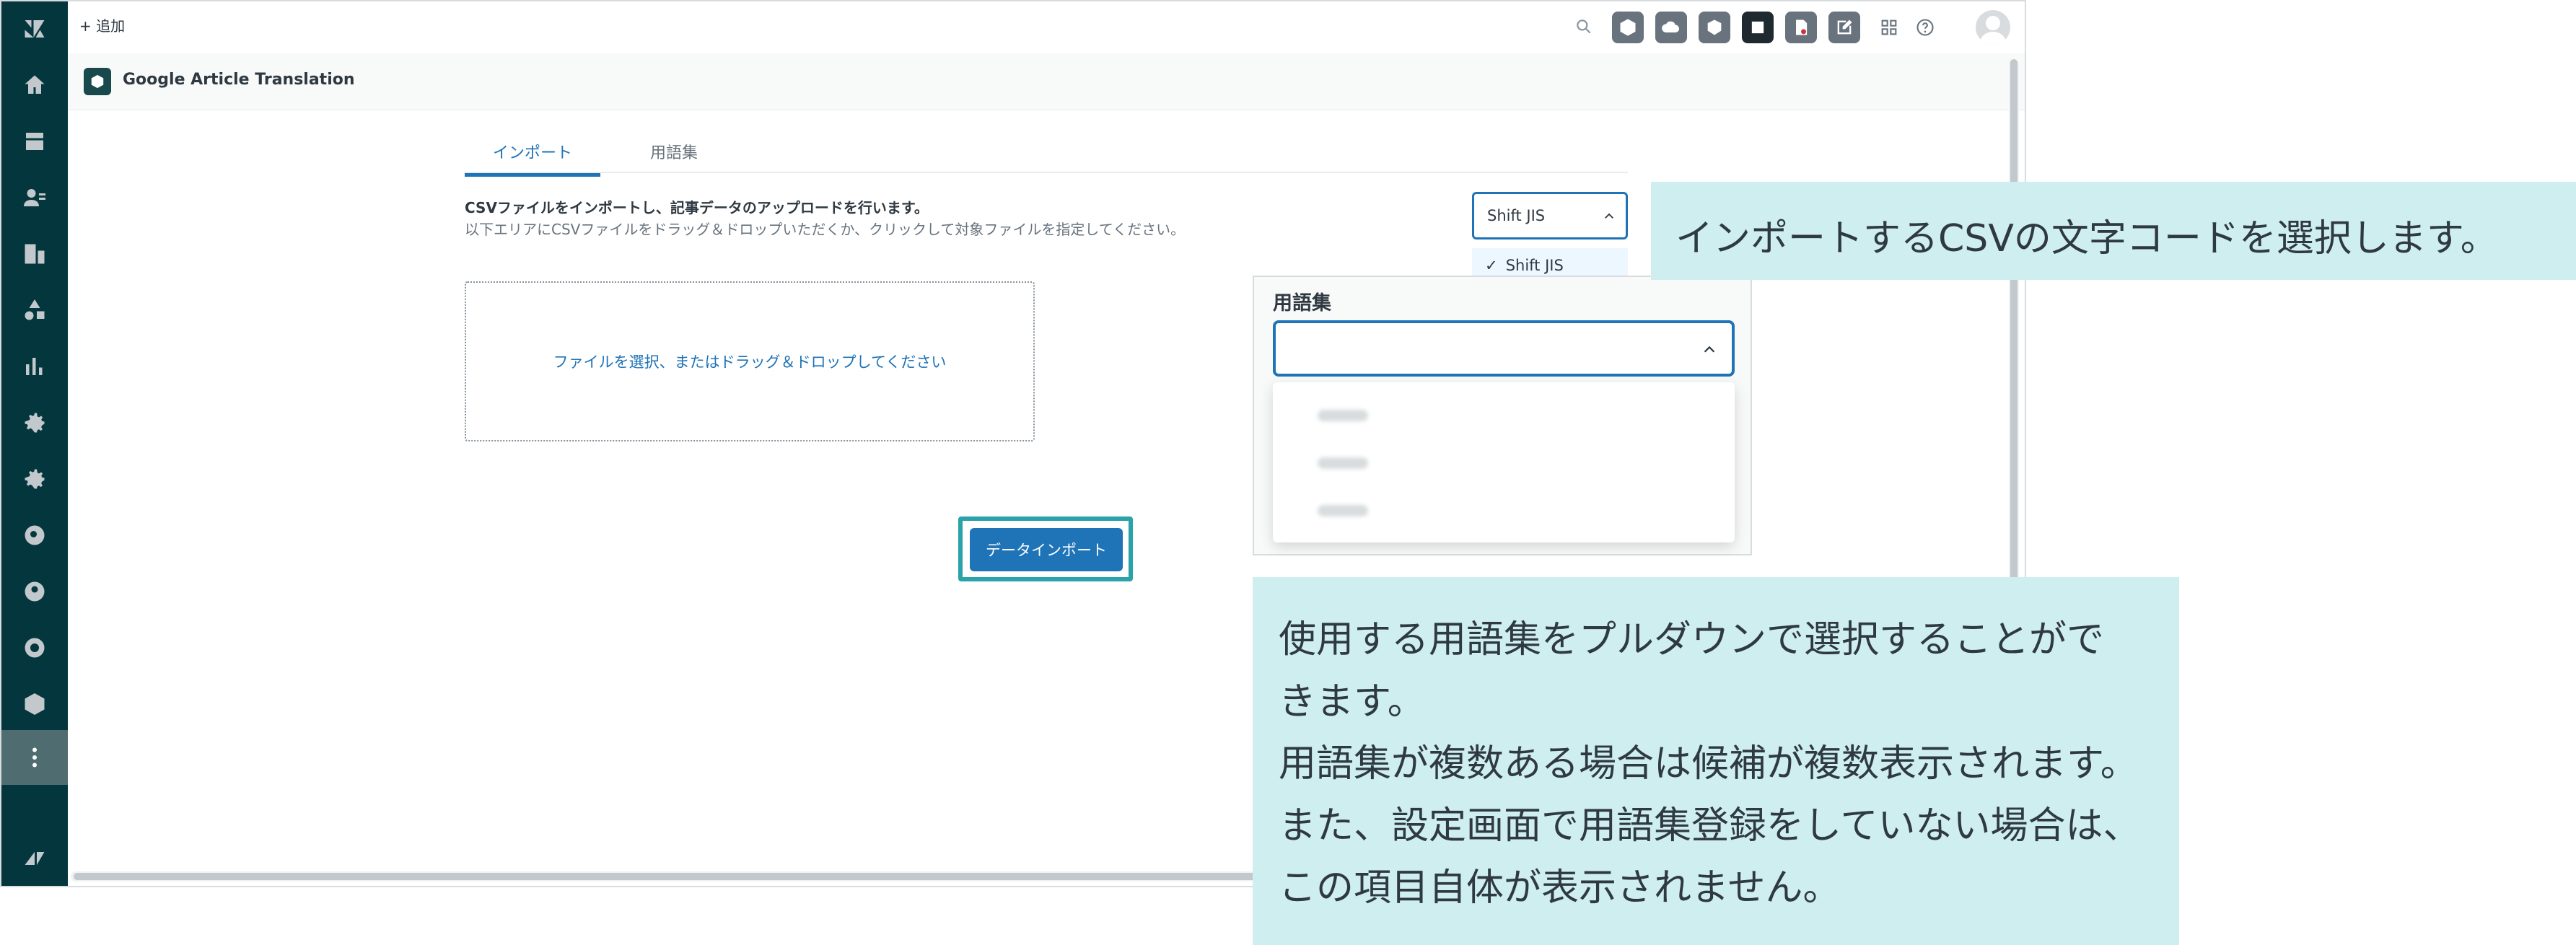  I want to click on glossary-label: 用語集, so click(1302, 304).